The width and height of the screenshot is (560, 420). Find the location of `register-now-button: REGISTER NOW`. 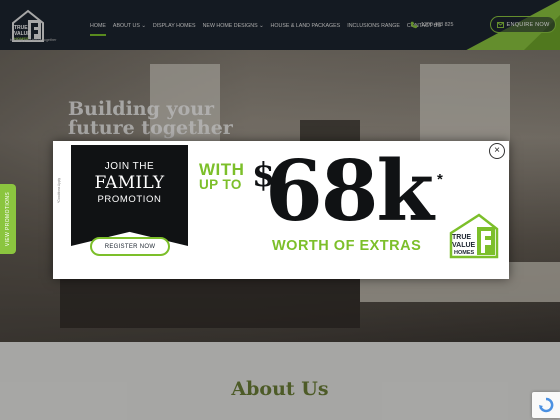

register-now-button: REGISTER NOW is located at coordinates (130, 246).